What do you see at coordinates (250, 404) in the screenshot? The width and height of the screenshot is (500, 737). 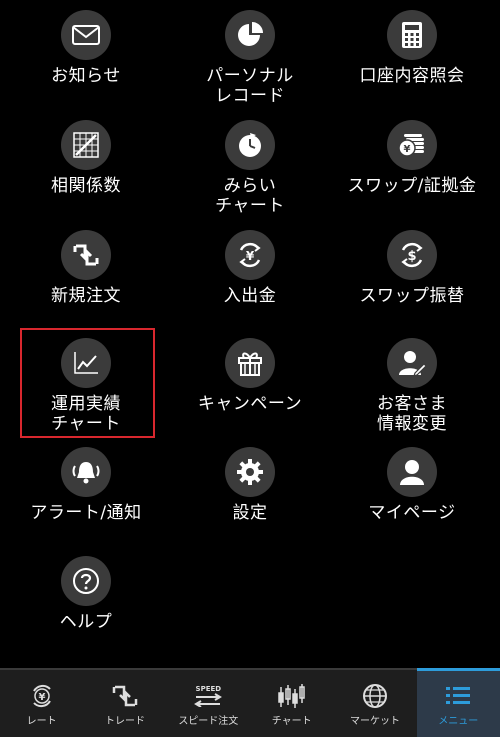 I see `menu-item-label: キャンペーン` at bounding box center [250, 404].